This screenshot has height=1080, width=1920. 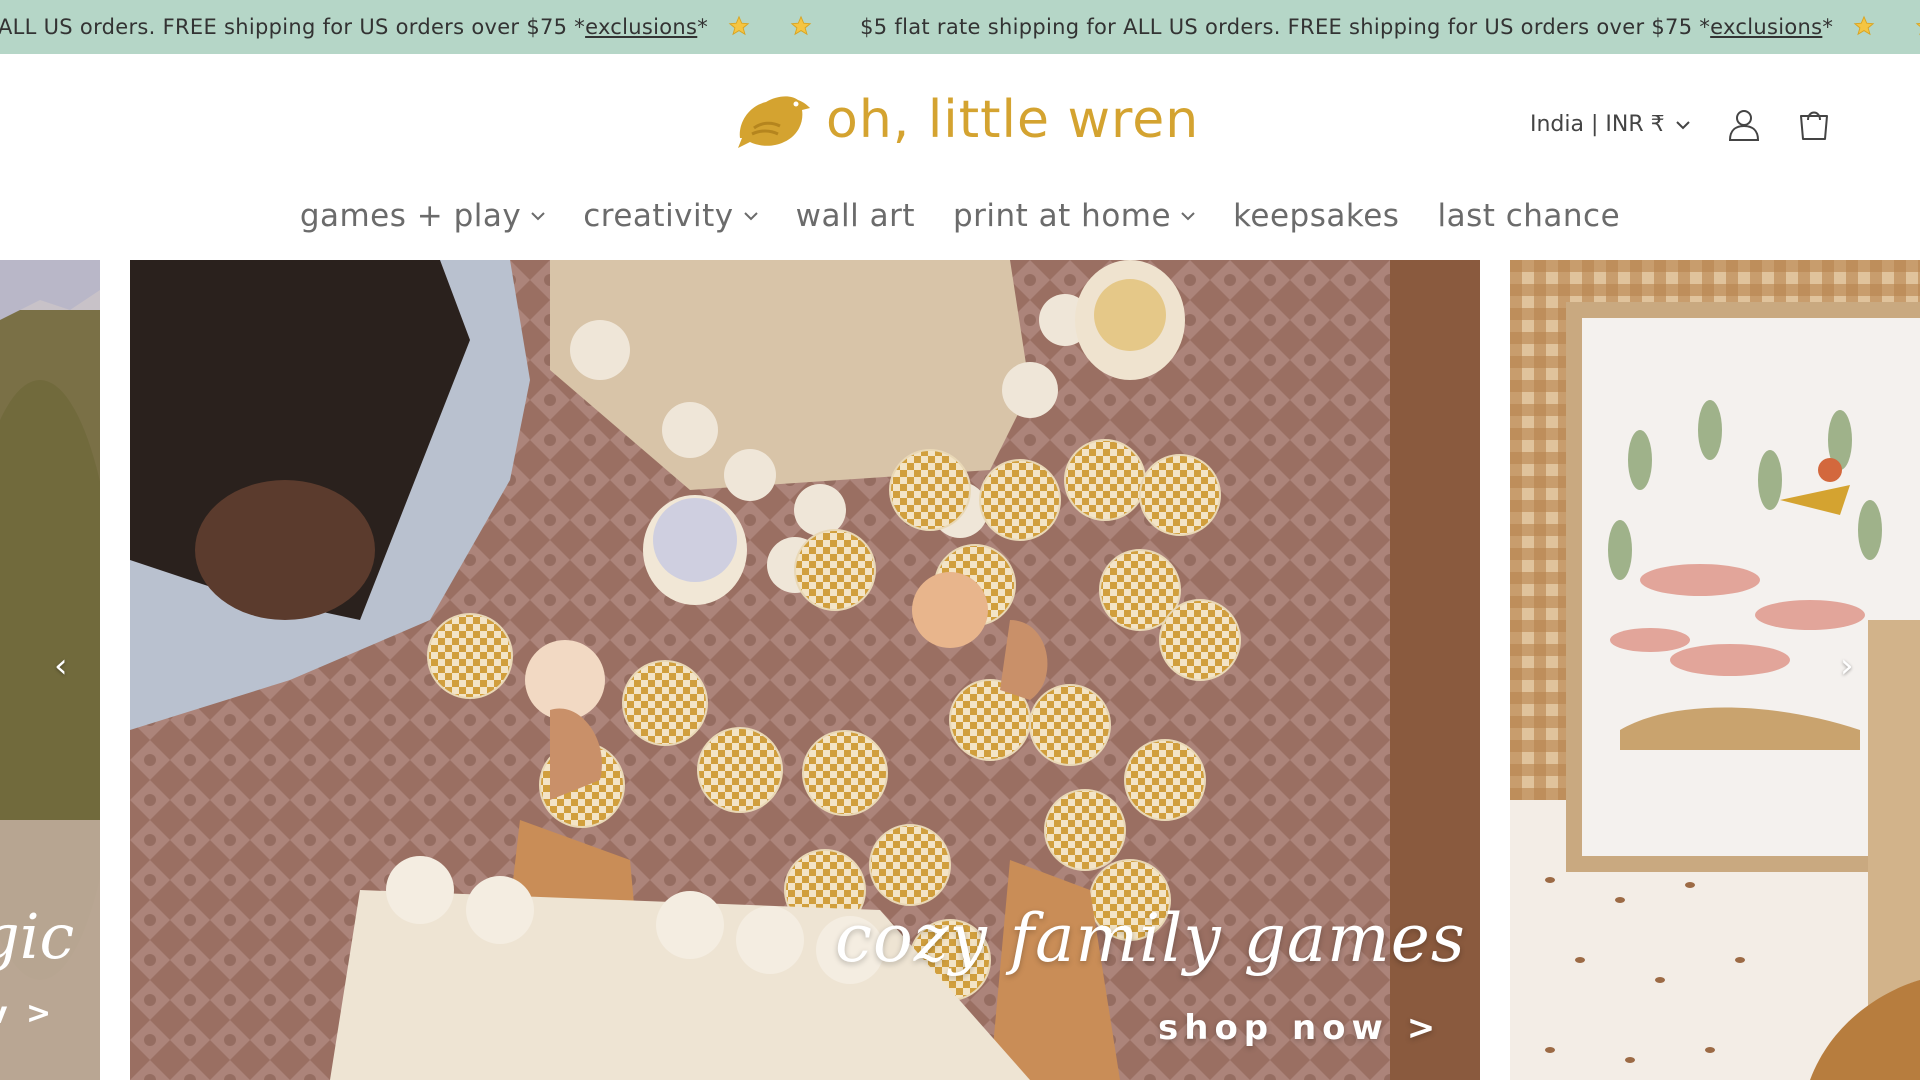 I want to click on slide-prev-cta: v >, so click(x=28, y=1013).